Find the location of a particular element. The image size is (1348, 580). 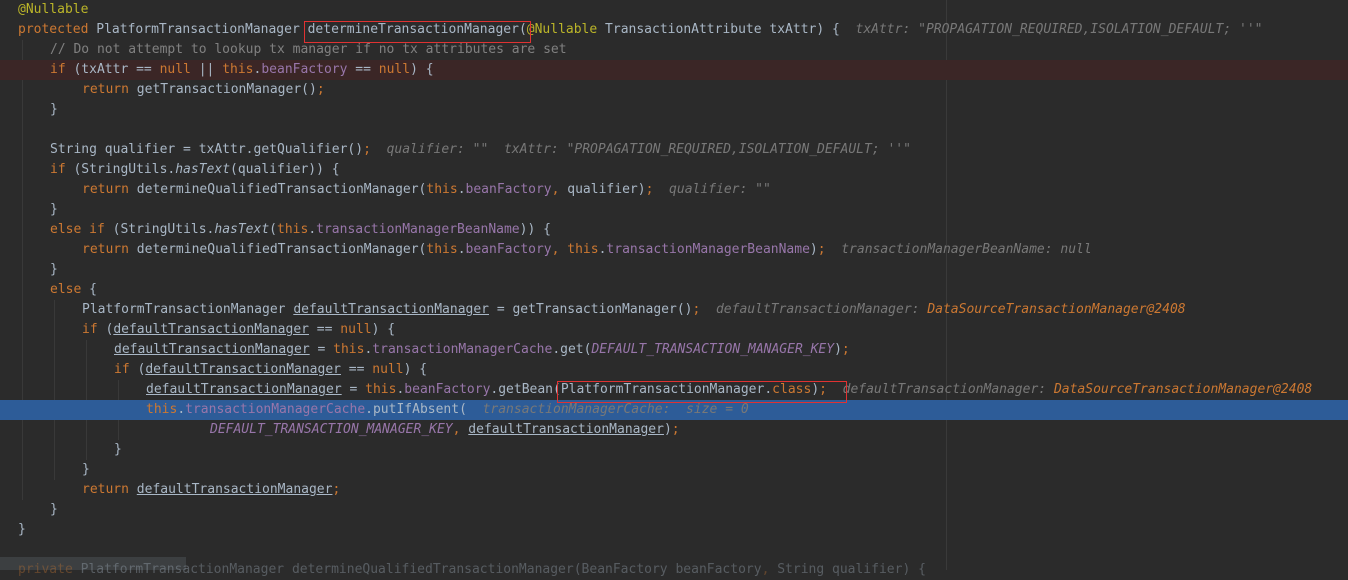

code-line-content: if (defaultTransactionManager == null) { is located at coordinates (238, 330).